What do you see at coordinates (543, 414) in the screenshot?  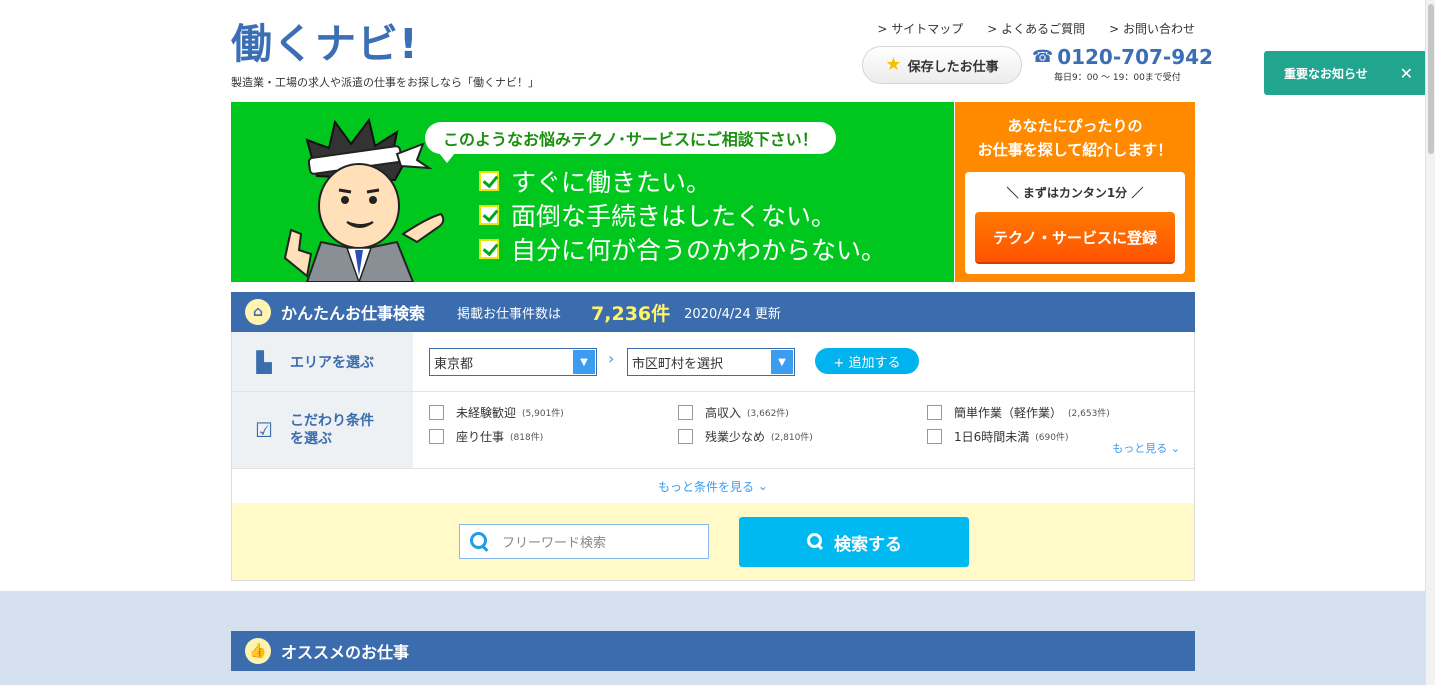 I see `condition-count: (5,901件)` at bounding box center [543, 414].